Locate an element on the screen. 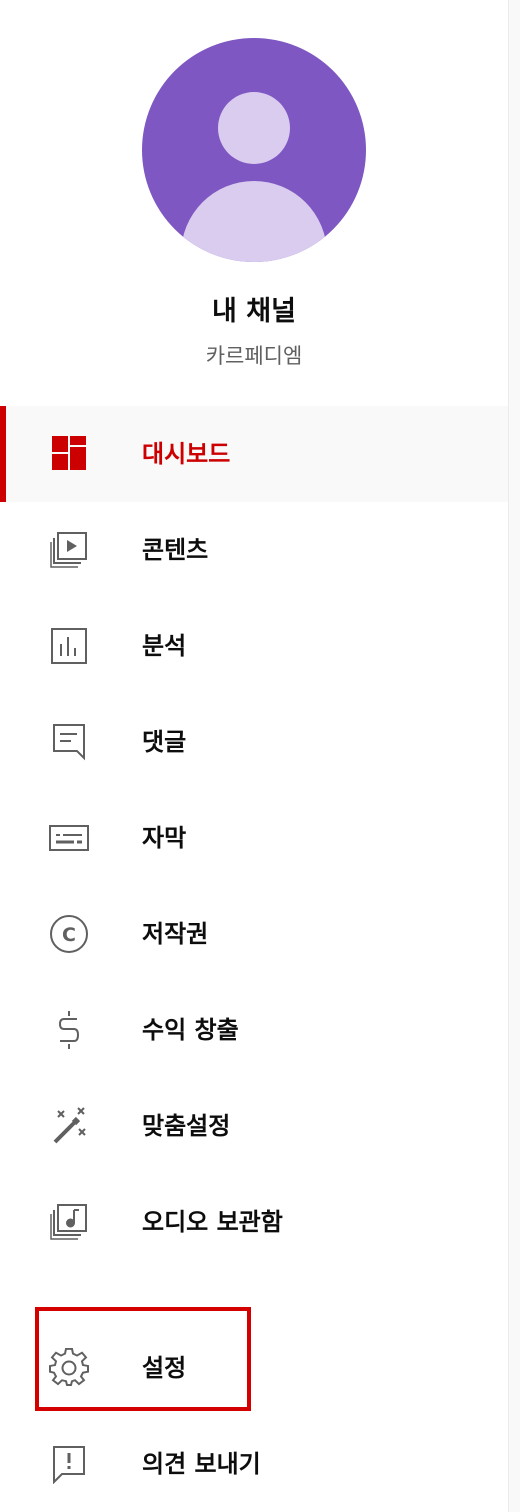 The width and height of the screenshot is (520, 1512). sidebar-item-label: 의견 보내기 is located at coordinates (201, 1464).